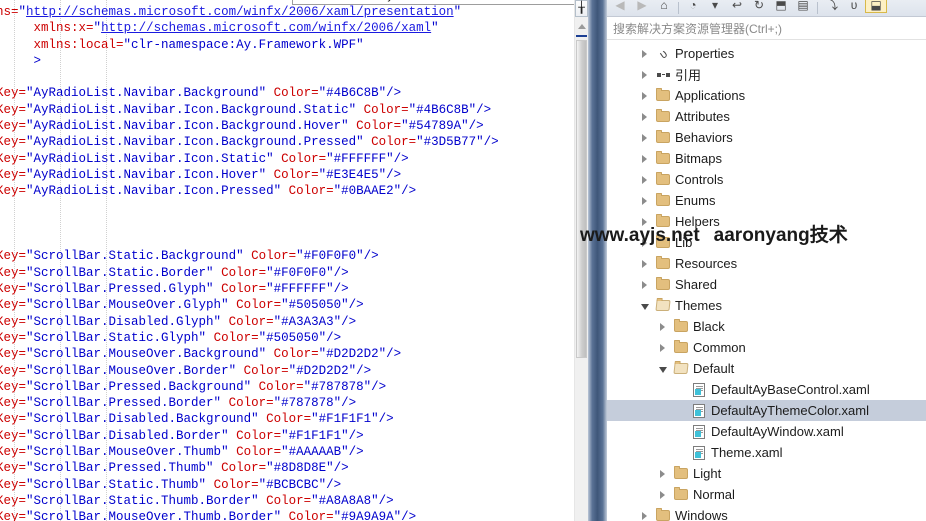  What do you see at coordinates (854, 6) in the screenshot?
I see `properties-button: ᴜ` at bounding box center [854, 6].